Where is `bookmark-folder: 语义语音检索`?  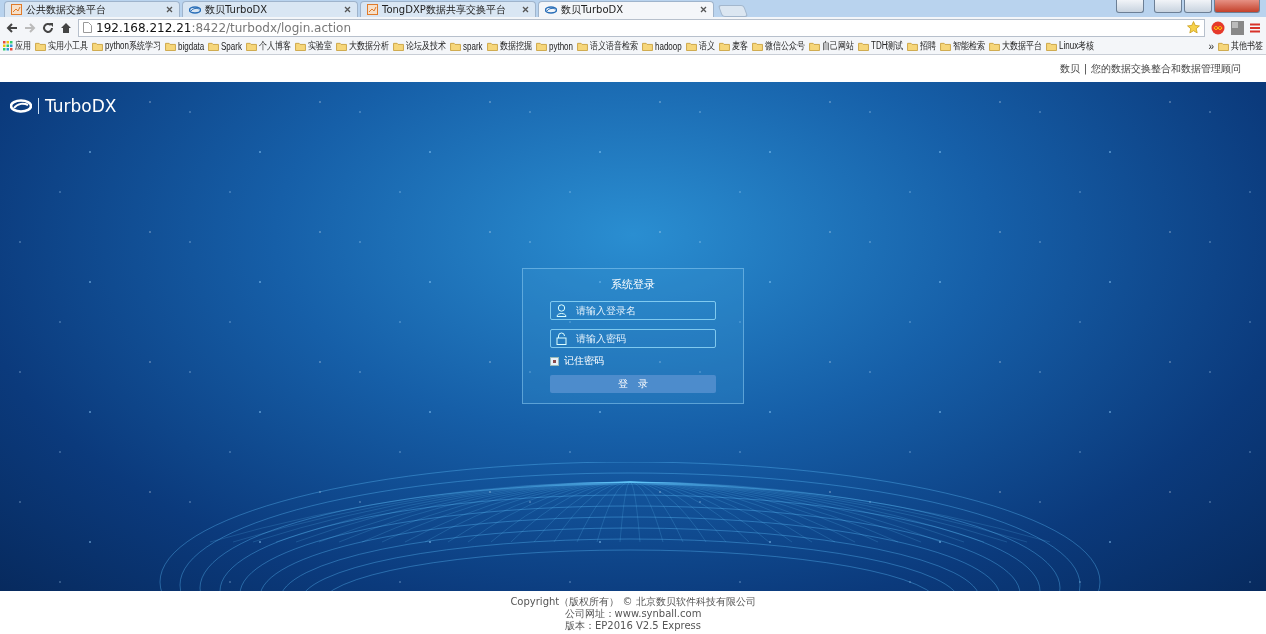 bookmark-folder: 语义语音检索 is located at coordinates (607, 46).